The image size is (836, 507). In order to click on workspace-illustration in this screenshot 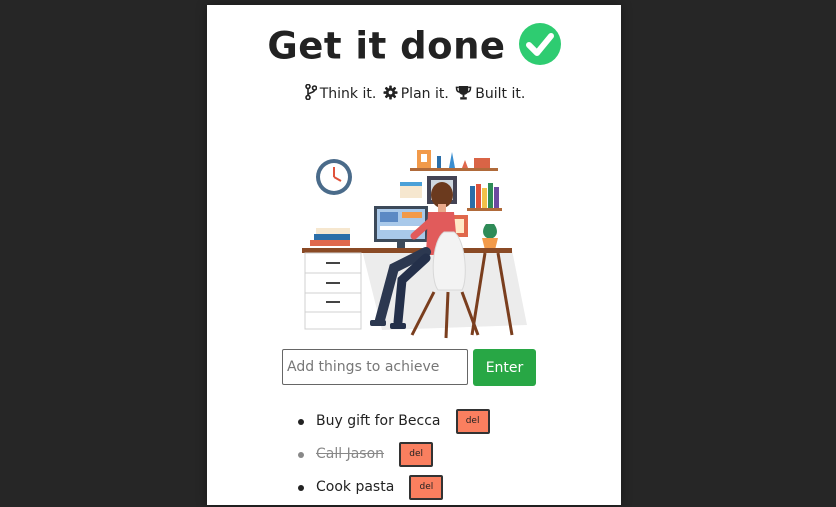, I will do `click(414, 242)`.